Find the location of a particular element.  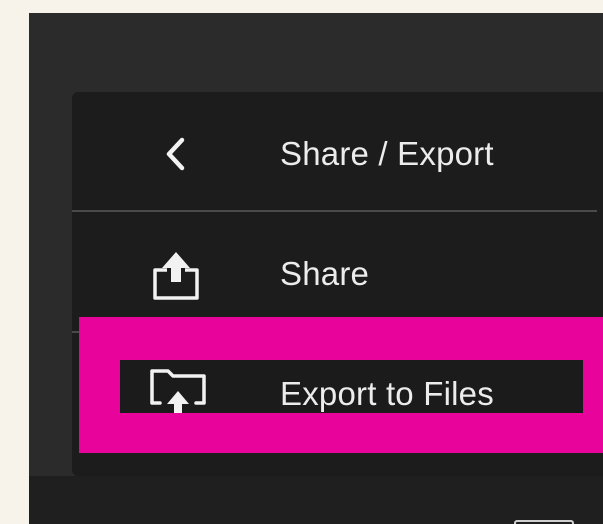

export-to-files-label: Export to Files is located at coordinates (387, 393).